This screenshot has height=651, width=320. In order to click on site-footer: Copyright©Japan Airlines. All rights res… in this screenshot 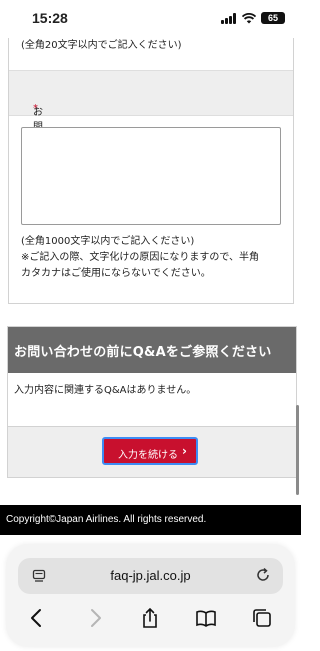, I will do `click(150, 520)`.